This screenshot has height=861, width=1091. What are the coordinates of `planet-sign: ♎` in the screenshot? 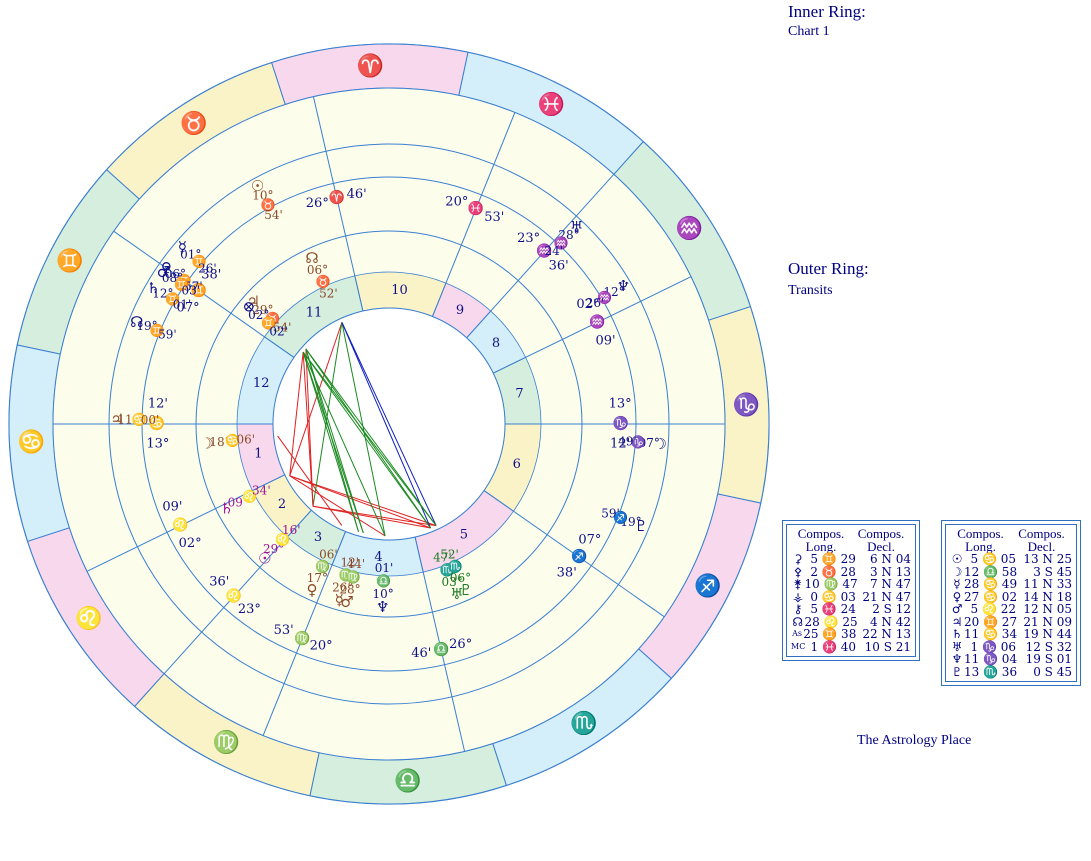 It's located at (383, 581).